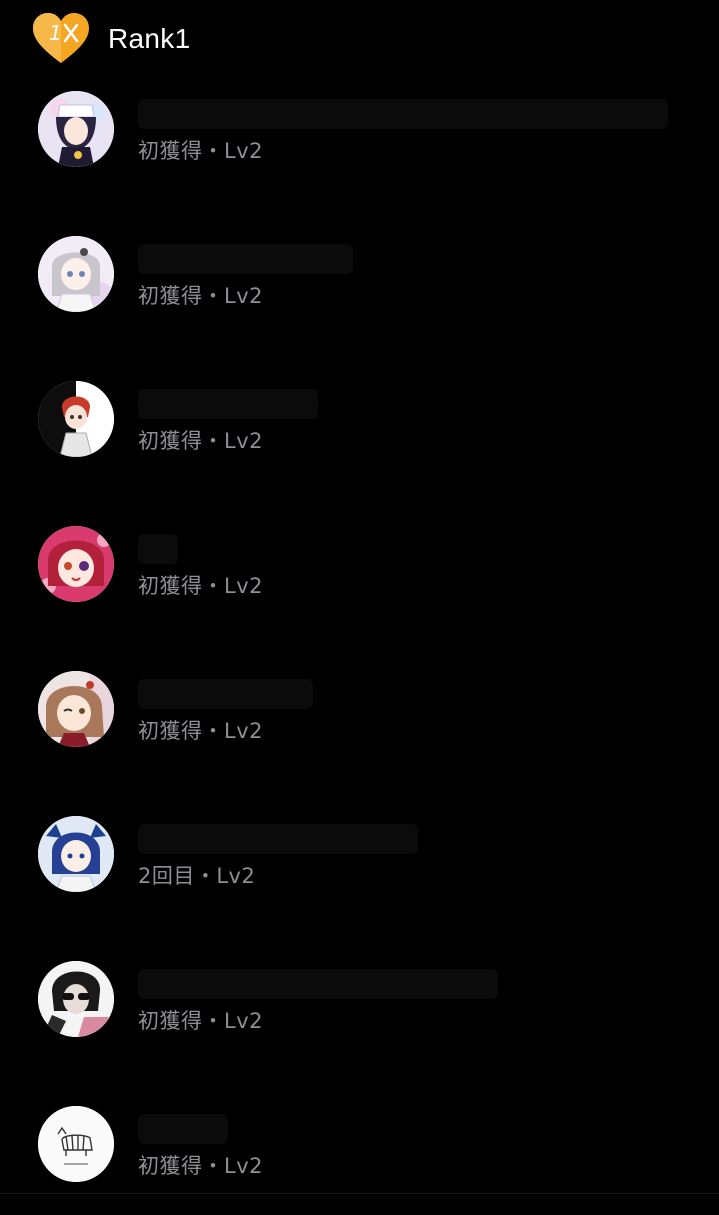 Image resolution: width=719 pixels, height=1215 pixels. I want to click on badge-number: 1, so click(55, 33).